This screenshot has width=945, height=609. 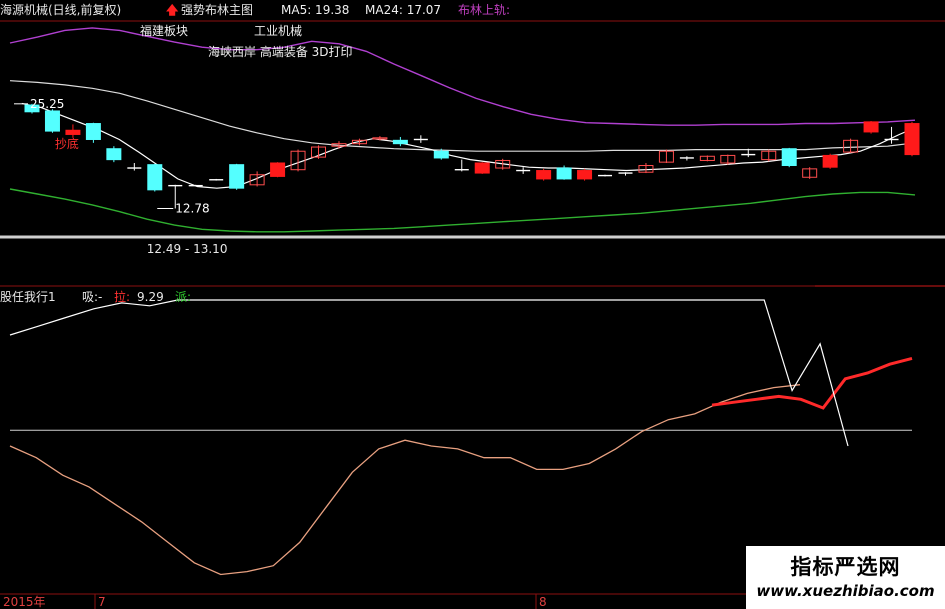 What do you see at coordinates (217, 10) in the screenshot?
I see `indicator-name: 强势布林主图` at bounding box center [217, 10].